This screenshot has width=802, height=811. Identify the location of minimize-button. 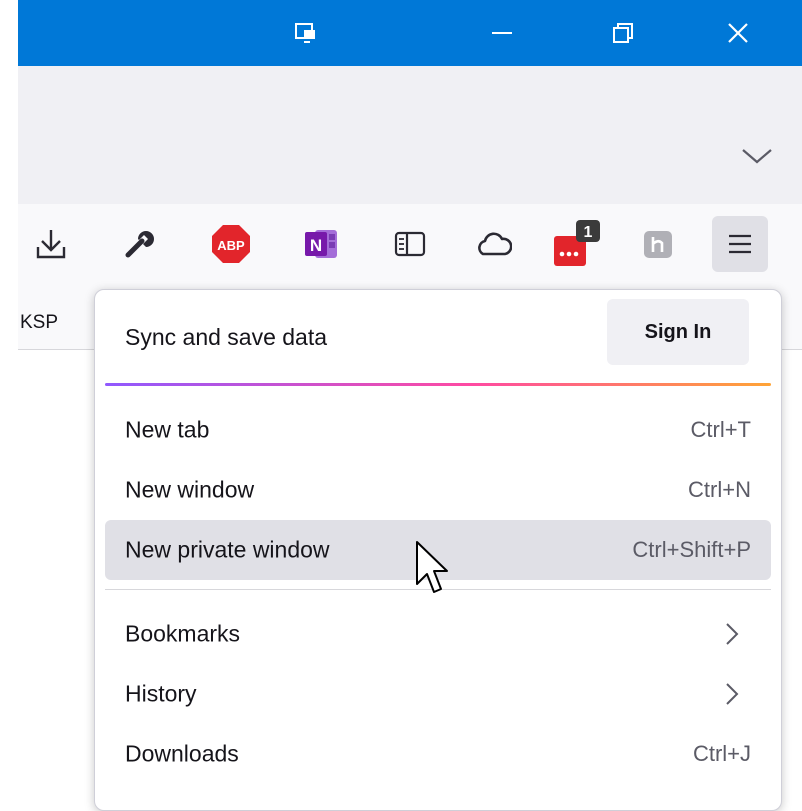
(502, 33).